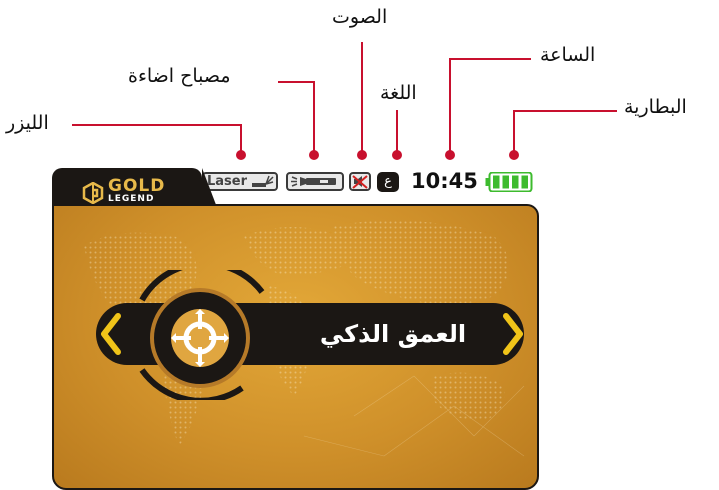 The image size is (719, 490). Describe the element at coordinates (131, 199) in the screenshot. I see `brand-name-line2: LEGEND` at that location.